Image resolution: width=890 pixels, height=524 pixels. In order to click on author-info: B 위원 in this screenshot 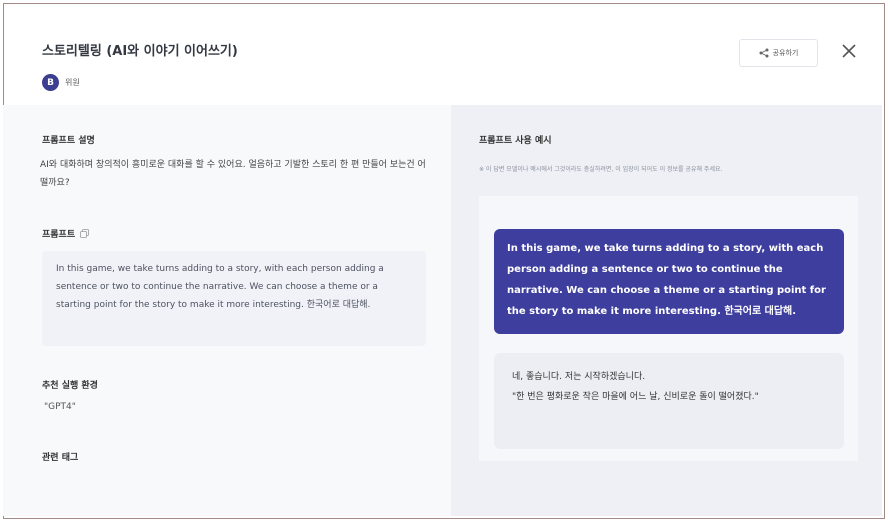, I will do `click(61, 82)`.